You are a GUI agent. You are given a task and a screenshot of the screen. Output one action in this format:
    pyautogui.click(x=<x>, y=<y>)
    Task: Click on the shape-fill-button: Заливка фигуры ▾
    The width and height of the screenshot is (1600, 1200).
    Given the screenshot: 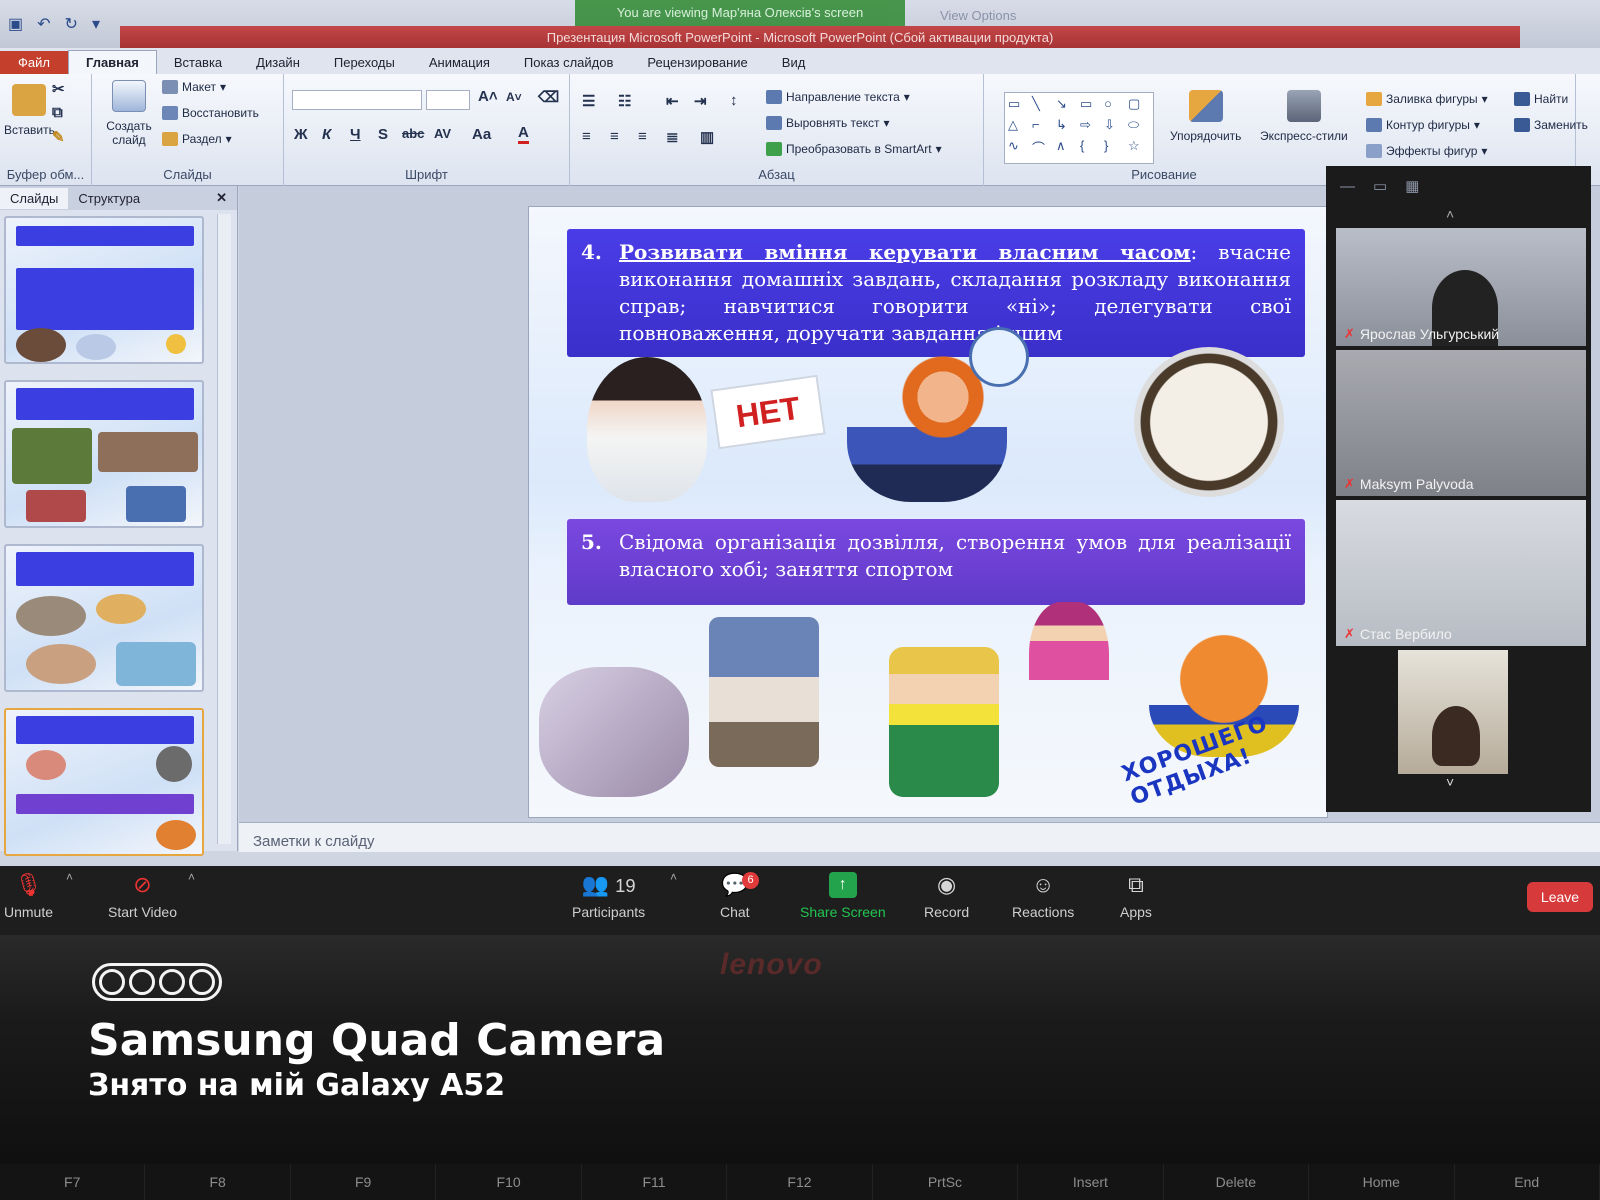 What is the action you would take?
    pyautogui.click(x=1427, y=99)
    